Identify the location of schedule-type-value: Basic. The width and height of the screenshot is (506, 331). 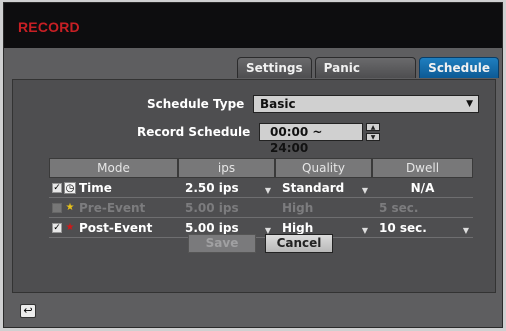
(278, 104).